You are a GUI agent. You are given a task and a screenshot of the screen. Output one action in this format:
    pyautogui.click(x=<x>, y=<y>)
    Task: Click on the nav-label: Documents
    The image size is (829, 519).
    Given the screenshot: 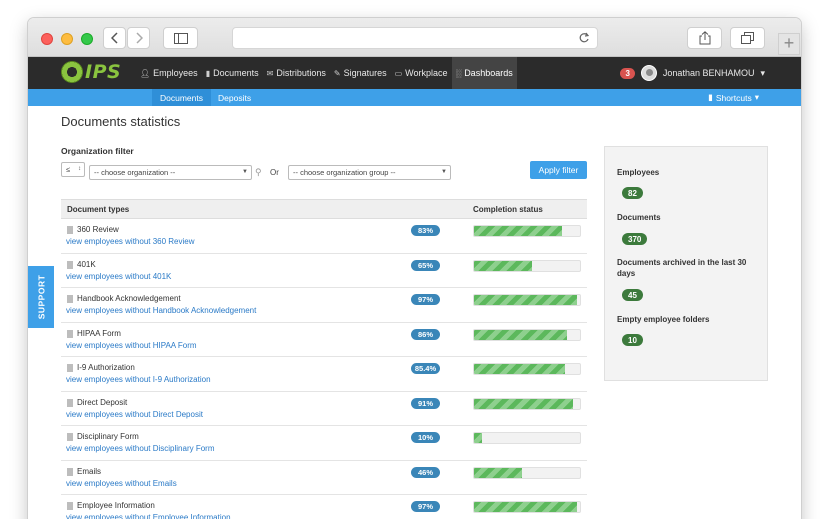 What is the action you would take?
    pyautogui.click(x=236, y=73)
    